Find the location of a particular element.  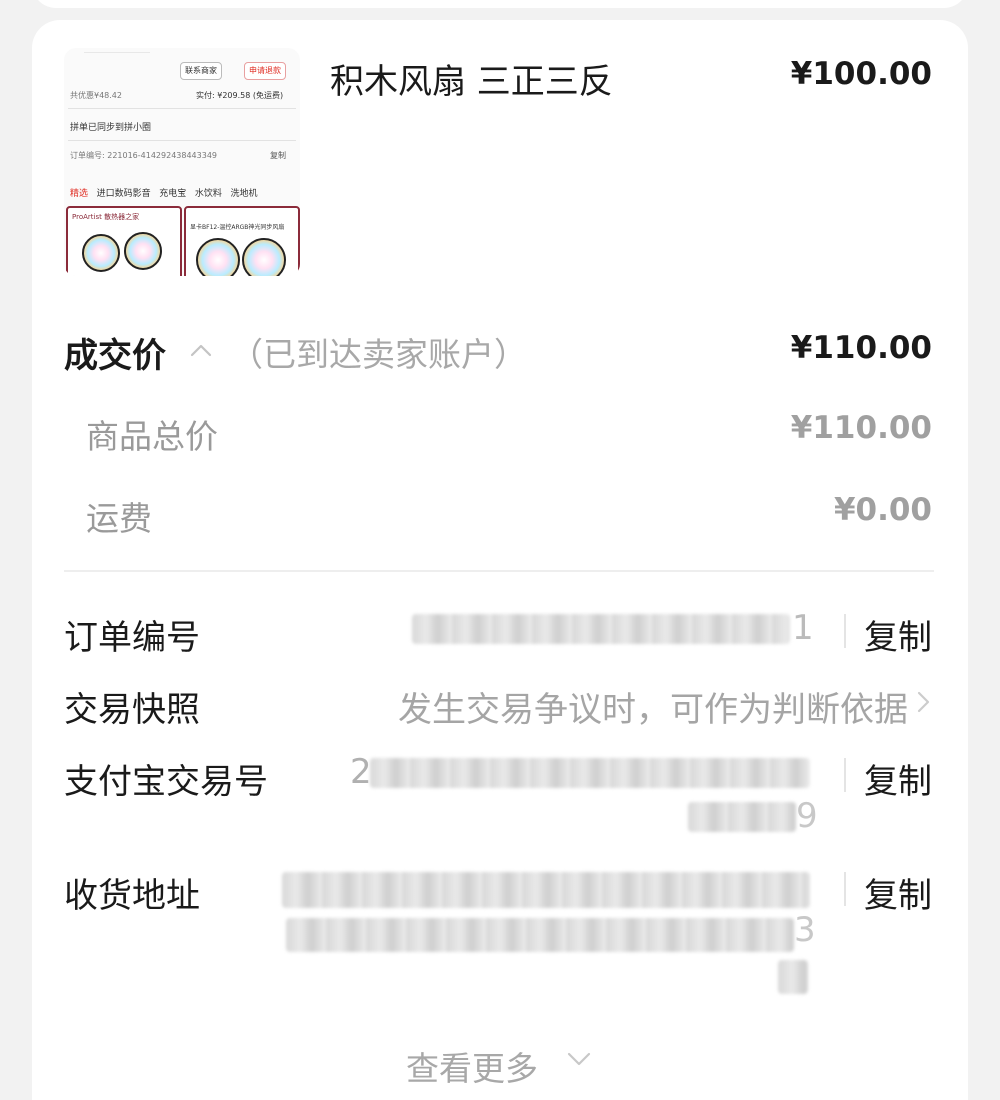

deal-price-label: 成交价 is located at coordinates (115, 352).